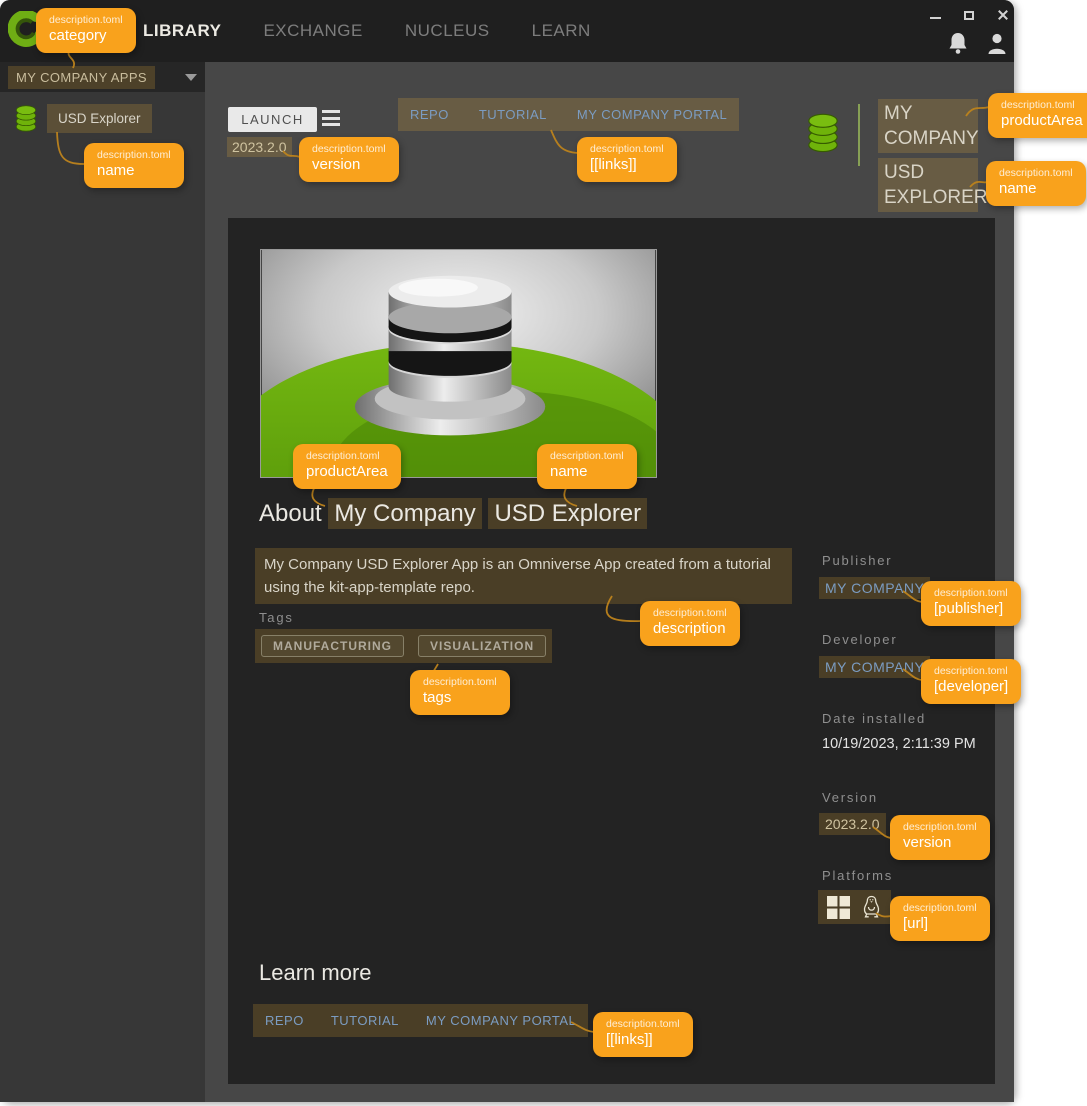 This screenshot has height=1106, width=1087. I want to click on developer-link: MY COMPANY, so click(875, 667).